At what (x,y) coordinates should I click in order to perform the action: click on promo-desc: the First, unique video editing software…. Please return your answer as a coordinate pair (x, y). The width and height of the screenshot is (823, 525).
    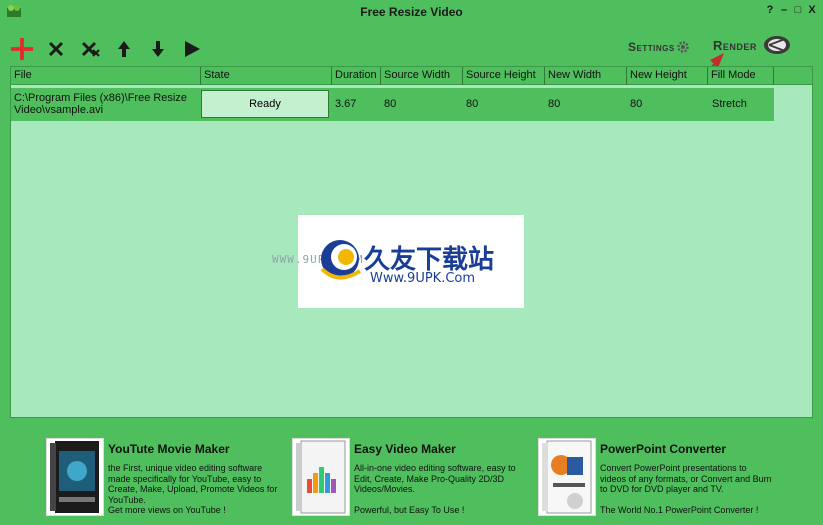
    Looking at the image, I should click on (193, 484).